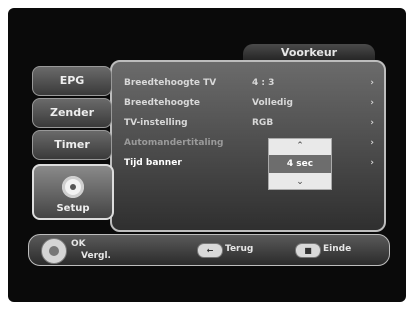  I want to click on selected-value: 4 sec, so click(300, 164).